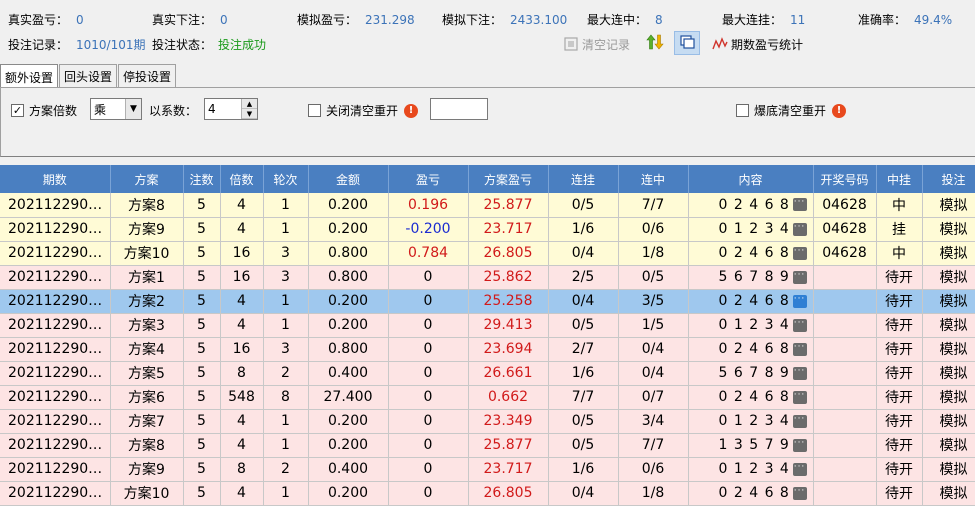 The image size is (975, 524). Describe the element at coordinates (44, 110) in the screenshot. I see `multiplier-checkbox: ✓ 方案倍数` at that location.